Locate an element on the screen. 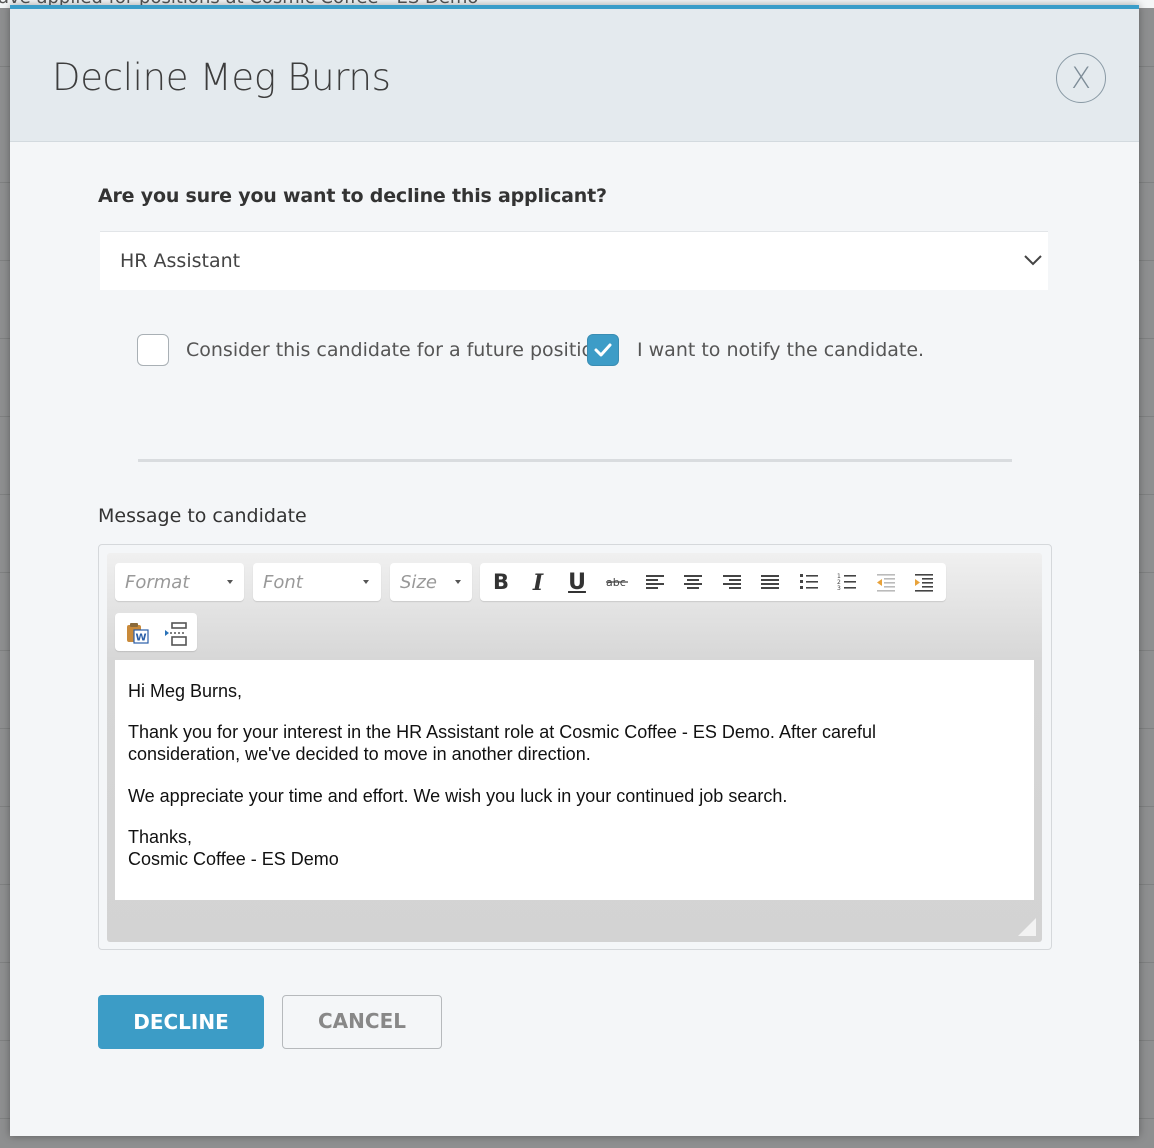  formatting-toolbar: B I U abc 1 2 3 is located at coordinates (713, 582).